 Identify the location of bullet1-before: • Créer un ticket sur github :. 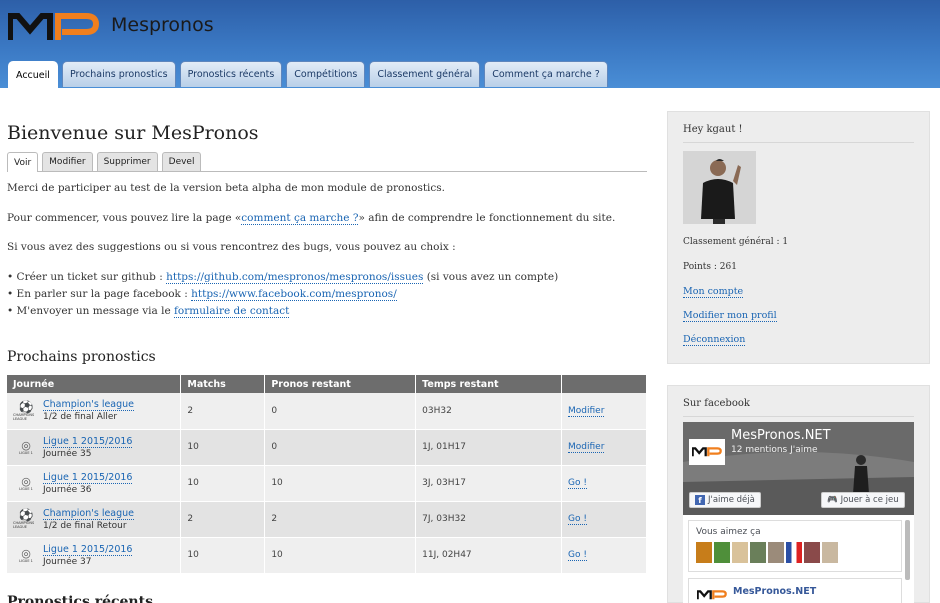
(87, 277).